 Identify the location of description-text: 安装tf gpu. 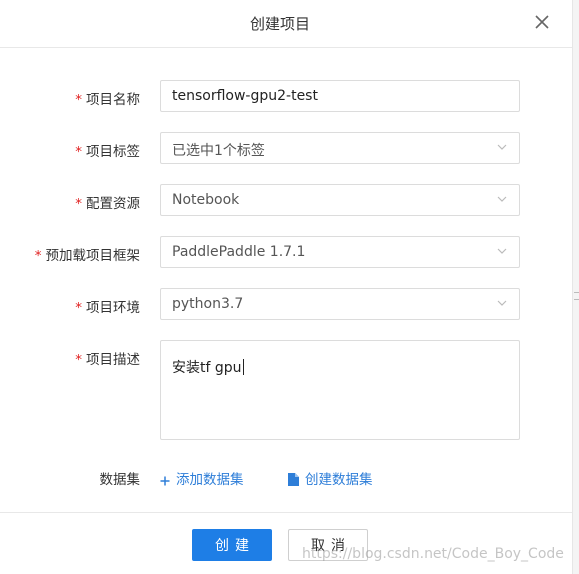
(207, 368).